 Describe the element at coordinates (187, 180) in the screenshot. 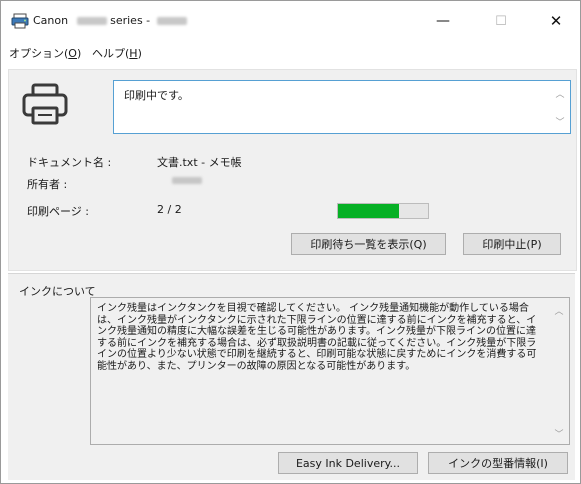

I see `owner-value` at that location.